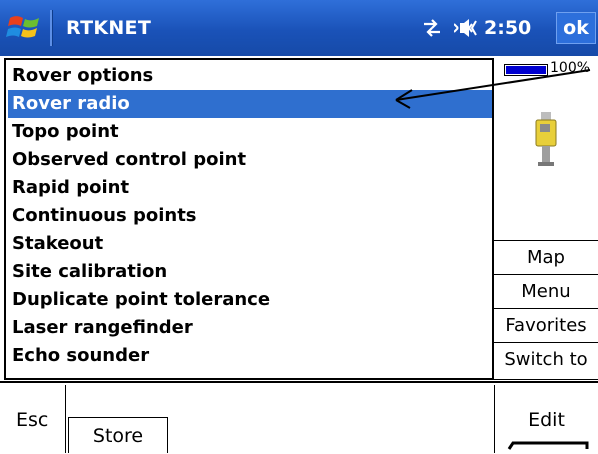 The height and width of the screenshot is (454, 598). Describe the element at coordinates (546, 257) in the screenshot. I see `map-button: Map` at that location.